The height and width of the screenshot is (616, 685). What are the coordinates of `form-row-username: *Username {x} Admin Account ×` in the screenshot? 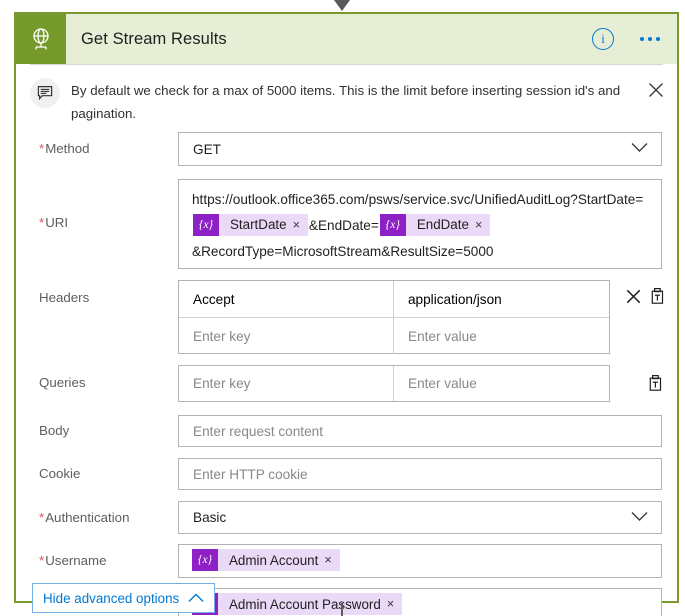 It's located at (346, 561).